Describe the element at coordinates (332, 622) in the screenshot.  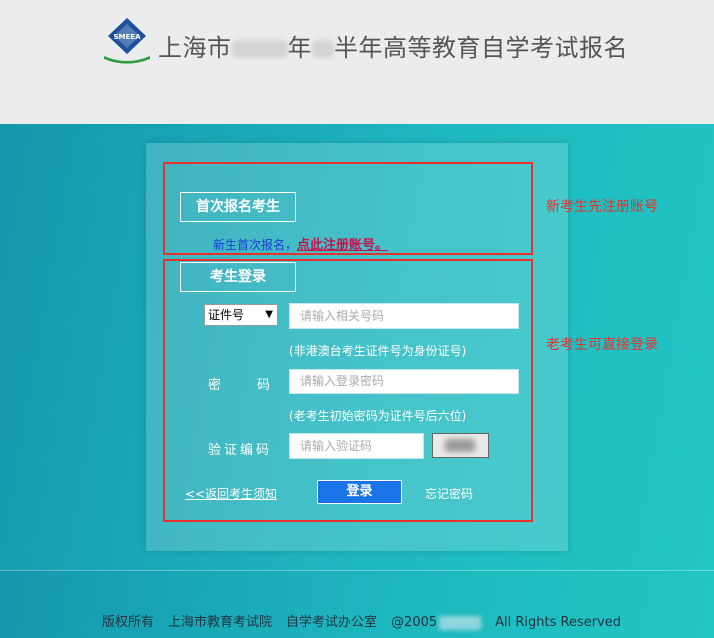
I see `footer-org-2: 自学考试办公室` at that location.